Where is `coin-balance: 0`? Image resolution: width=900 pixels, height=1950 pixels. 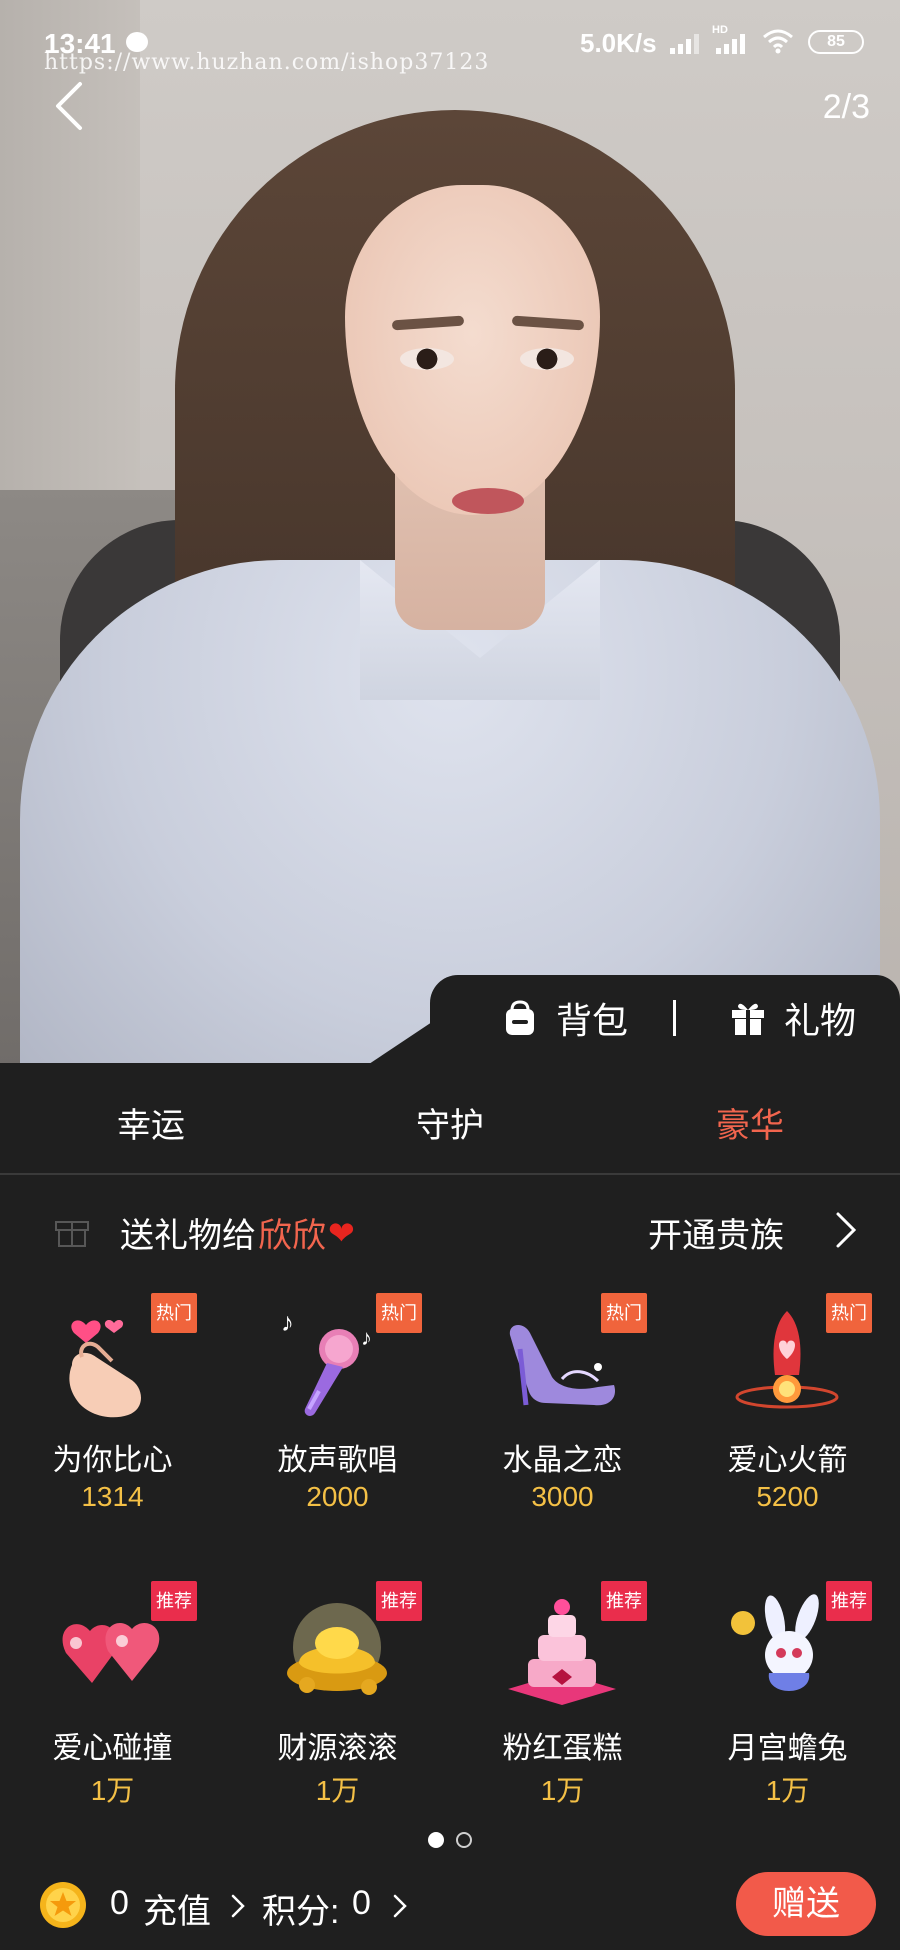 coin-balance: 0 is located at coordinates (119, 1903).